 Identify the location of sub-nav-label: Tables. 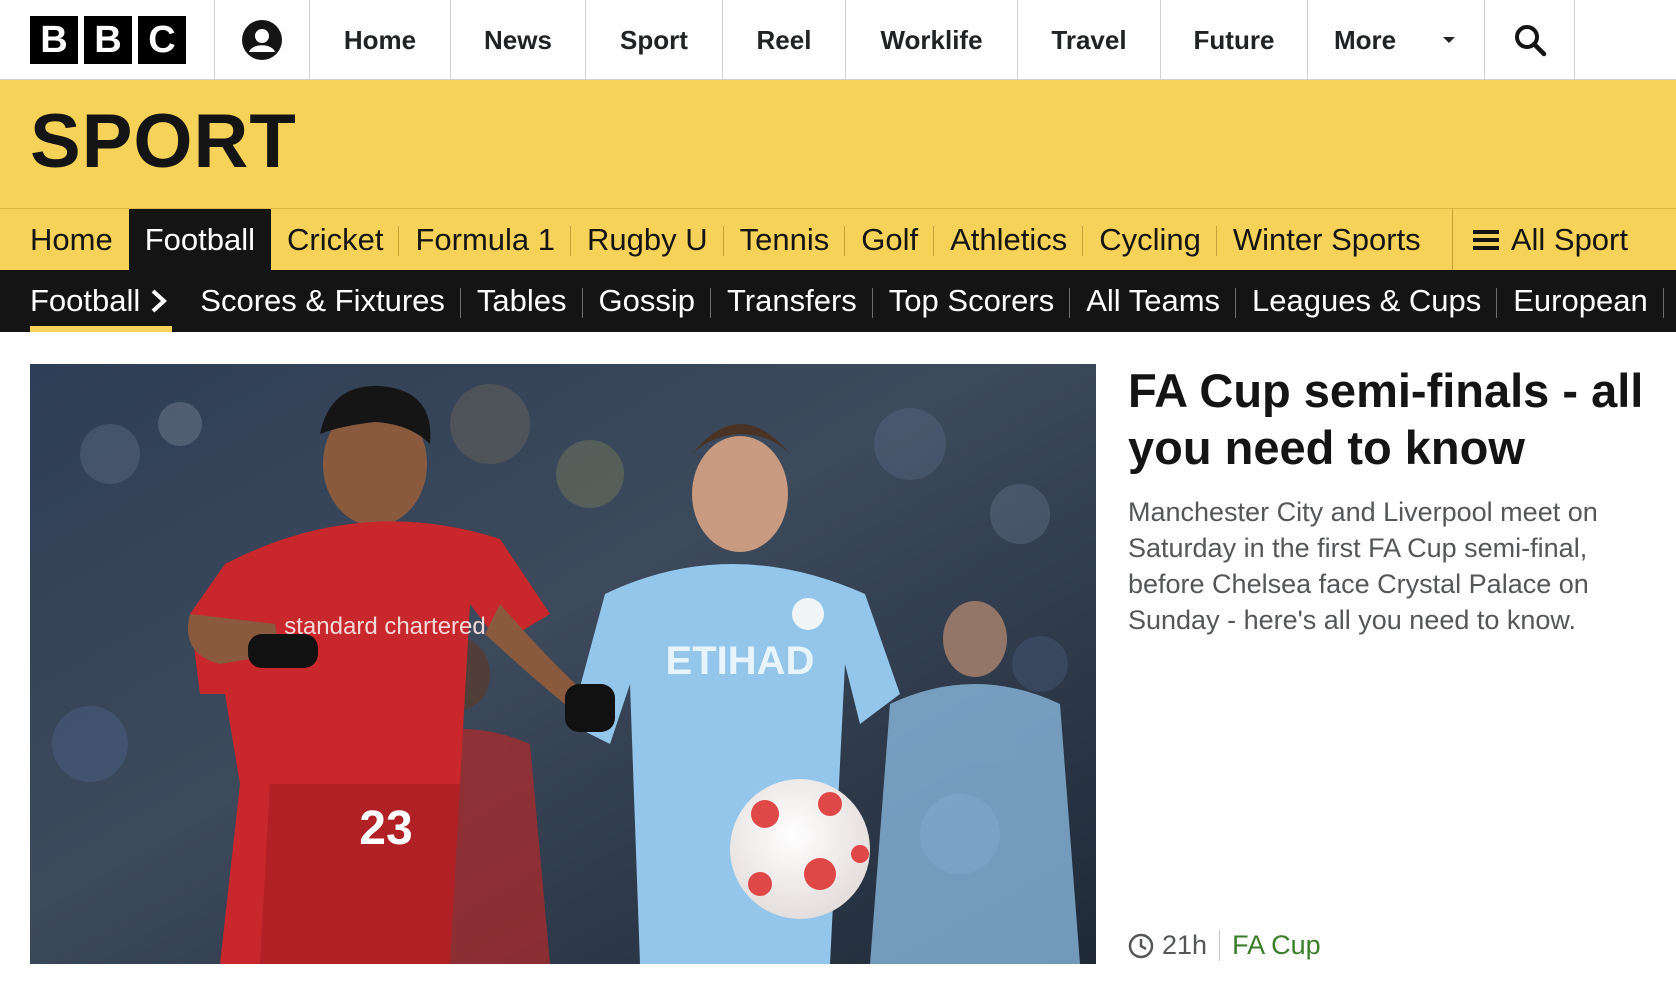
(521, 300).